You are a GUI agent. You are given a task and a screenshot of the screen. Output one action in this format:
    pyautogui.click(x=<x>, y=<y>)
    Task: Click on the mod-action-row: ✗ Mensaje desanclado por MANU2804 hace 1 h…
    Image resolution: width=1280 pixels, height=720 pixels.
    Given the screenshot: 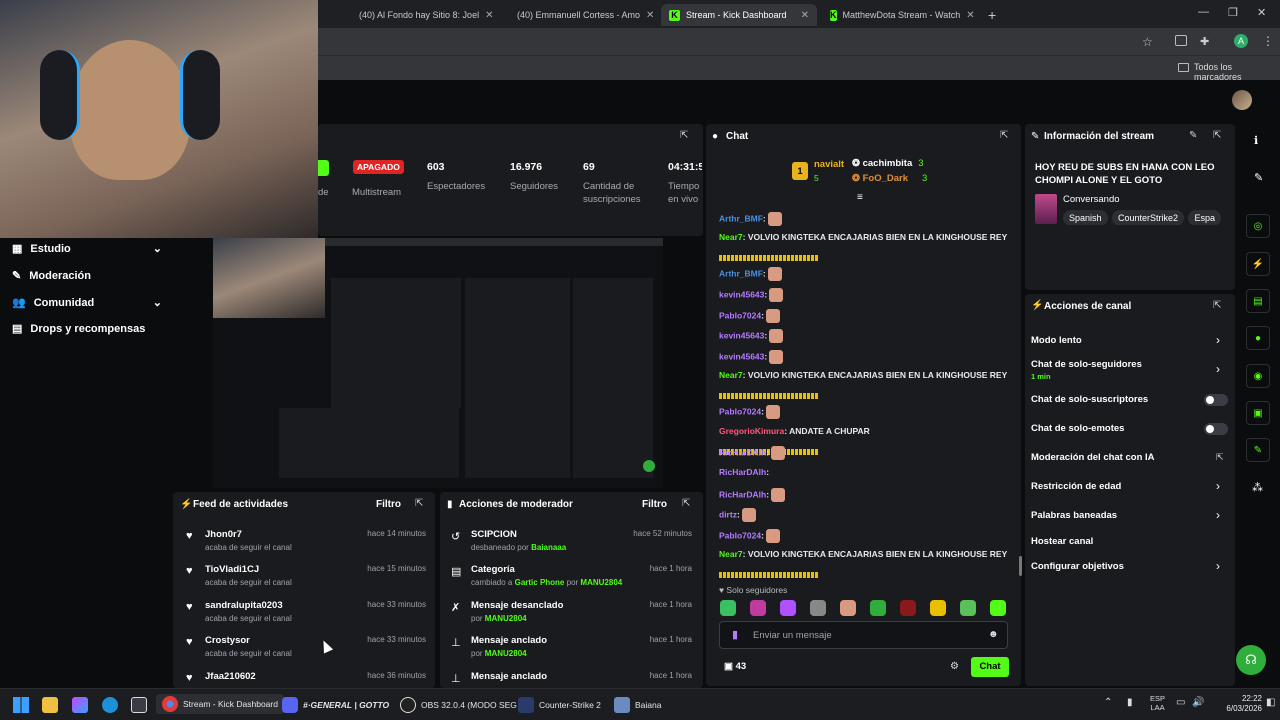 What is the action you would take?
    pyautogui.click(x=571, y=611)
    